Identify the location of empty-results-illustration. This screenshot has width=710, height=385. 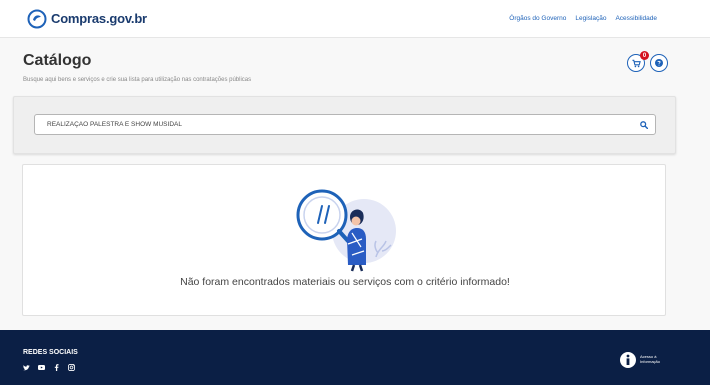
(346, 230).